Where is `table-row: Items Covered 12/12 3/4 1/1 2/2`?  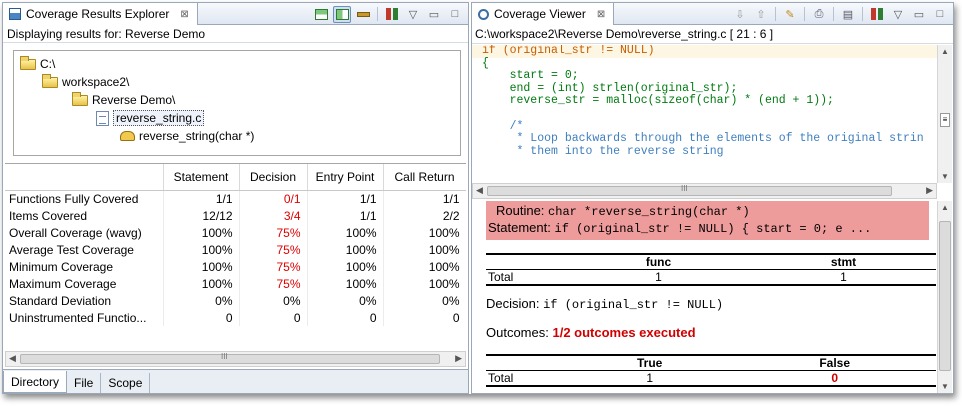 table-row: Items Covered 12/12 3/4 1/1 2/2 is located at coordinates (235, 215).